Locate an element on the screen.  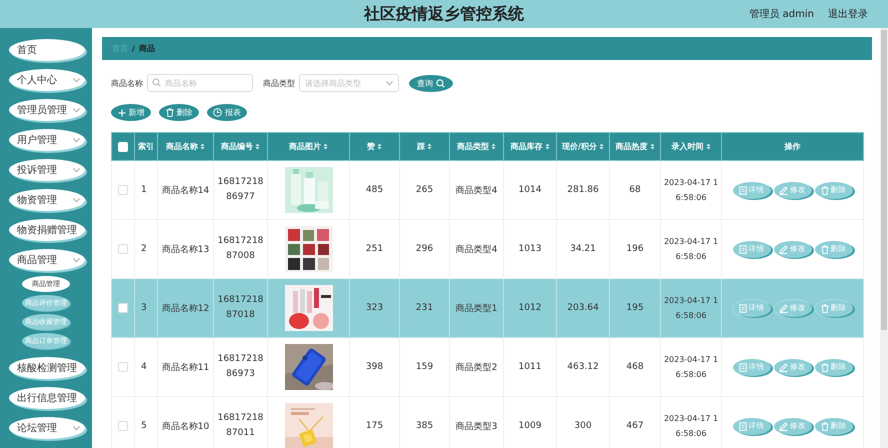
table-cell: 323 is located at coordinates (375, 308).